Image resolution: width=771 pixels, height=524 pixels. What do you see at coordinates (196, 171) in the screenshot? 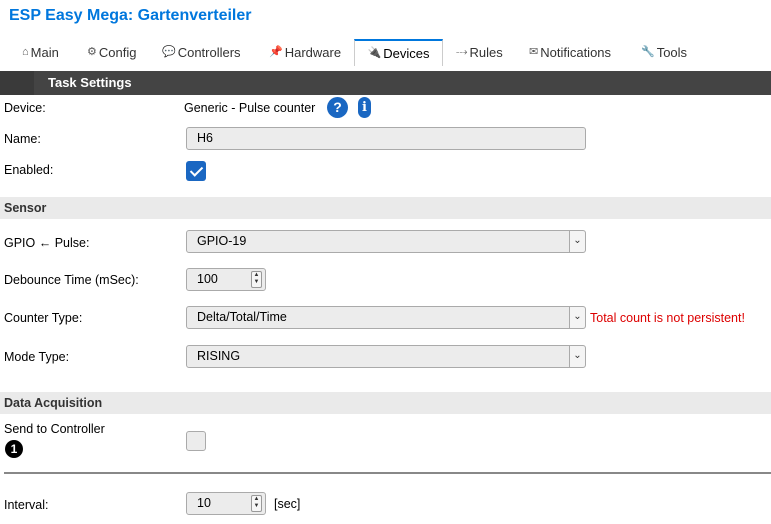
I see `enabled-checkbox` at bounding box center [196, 171].